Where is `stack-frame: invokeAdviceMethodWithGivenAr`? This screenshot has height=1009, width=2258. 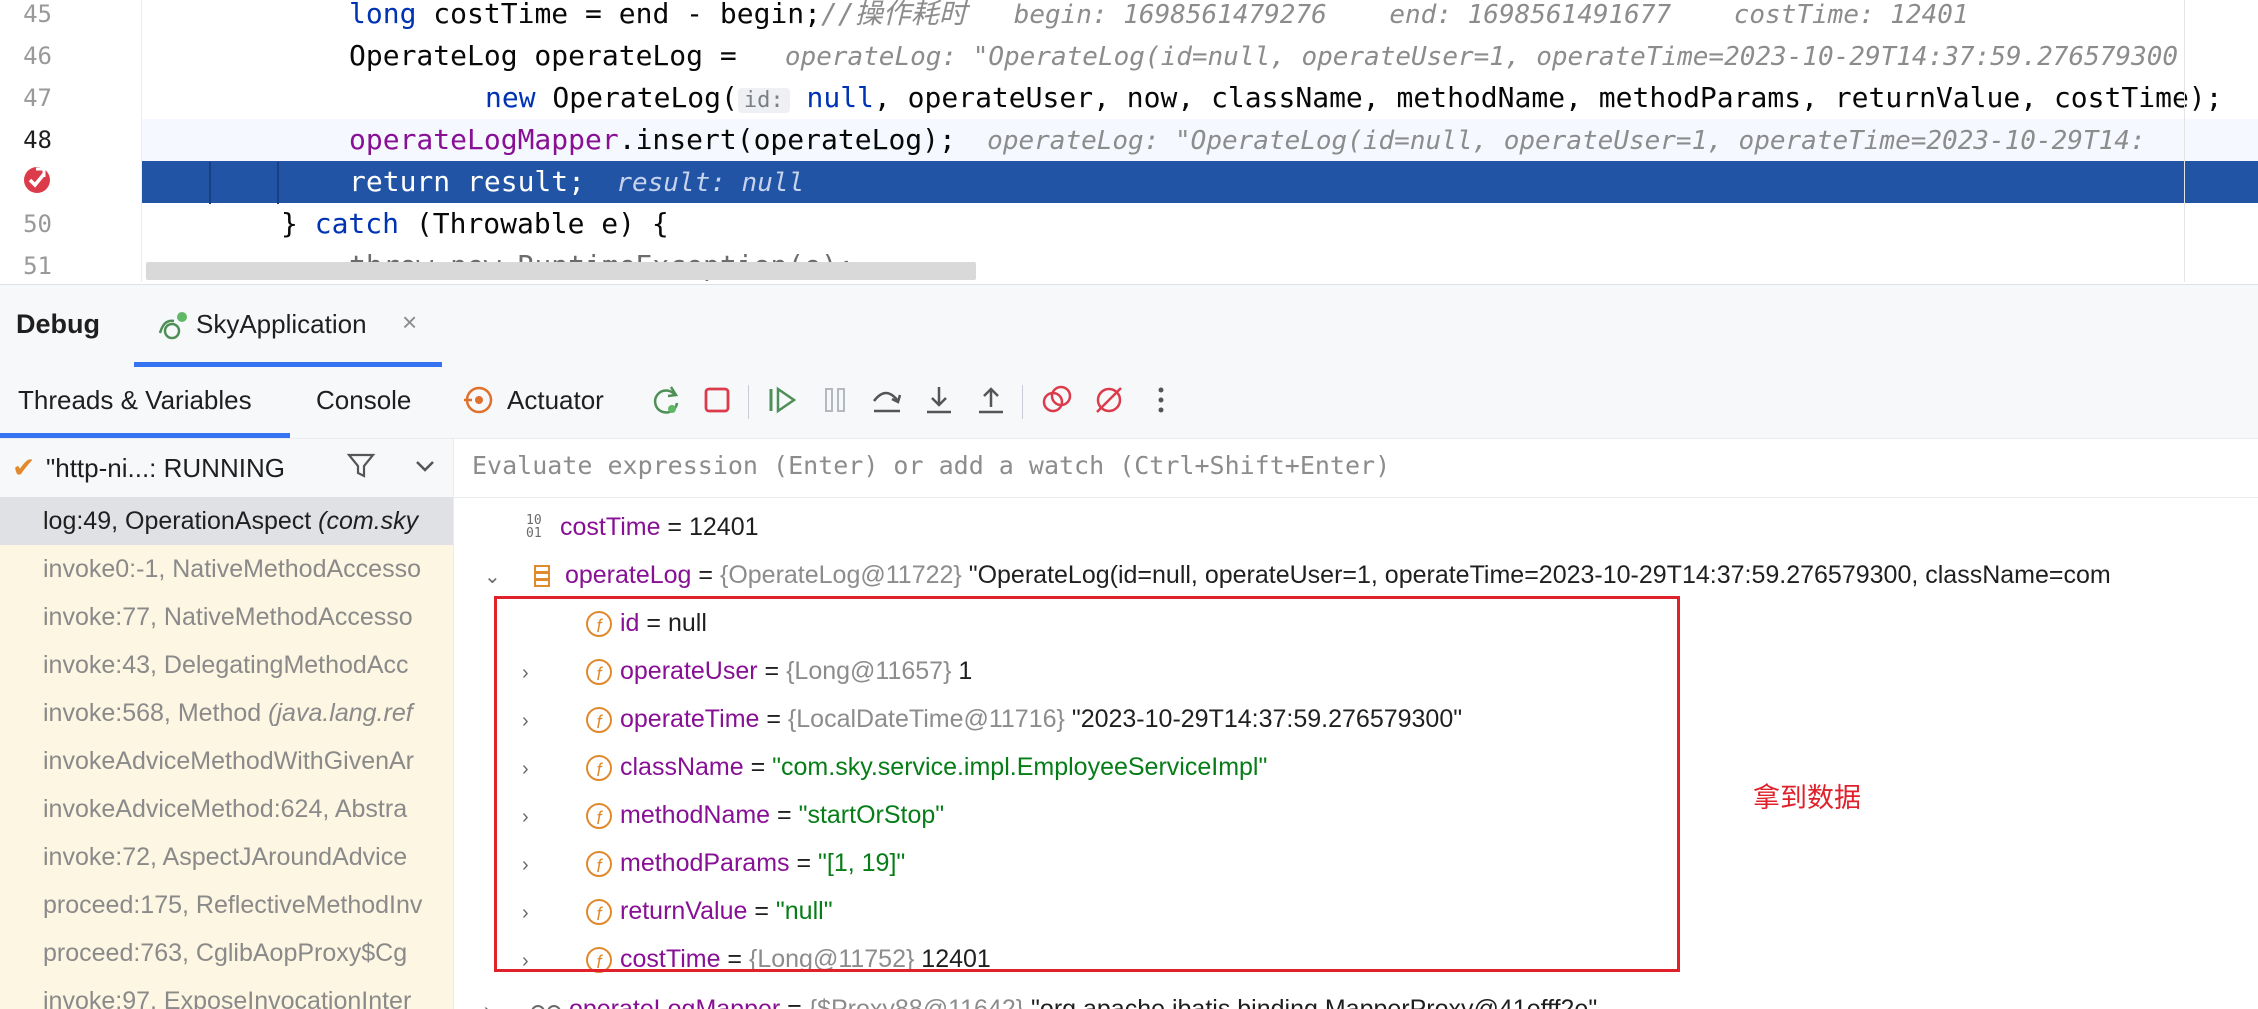 stack-frame: invokeAdviceMethodWithGivenAr is located at coordinates (226, 761).